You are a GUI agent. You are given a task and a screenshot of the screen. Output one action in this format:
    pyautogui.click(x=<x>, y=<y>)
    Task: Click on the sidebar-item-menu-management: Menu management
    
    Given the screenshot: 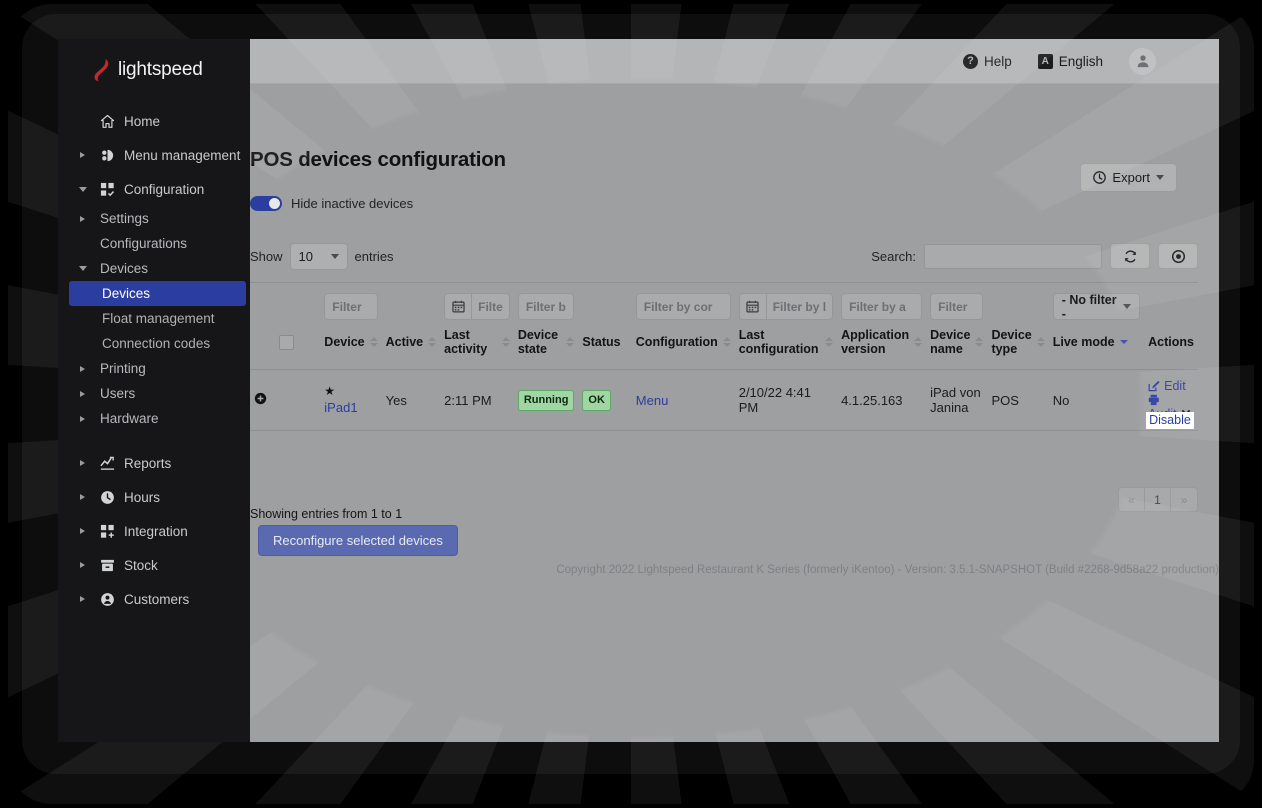 What is the action you would take?
    pyautogui.click(x=154, y=155)
    